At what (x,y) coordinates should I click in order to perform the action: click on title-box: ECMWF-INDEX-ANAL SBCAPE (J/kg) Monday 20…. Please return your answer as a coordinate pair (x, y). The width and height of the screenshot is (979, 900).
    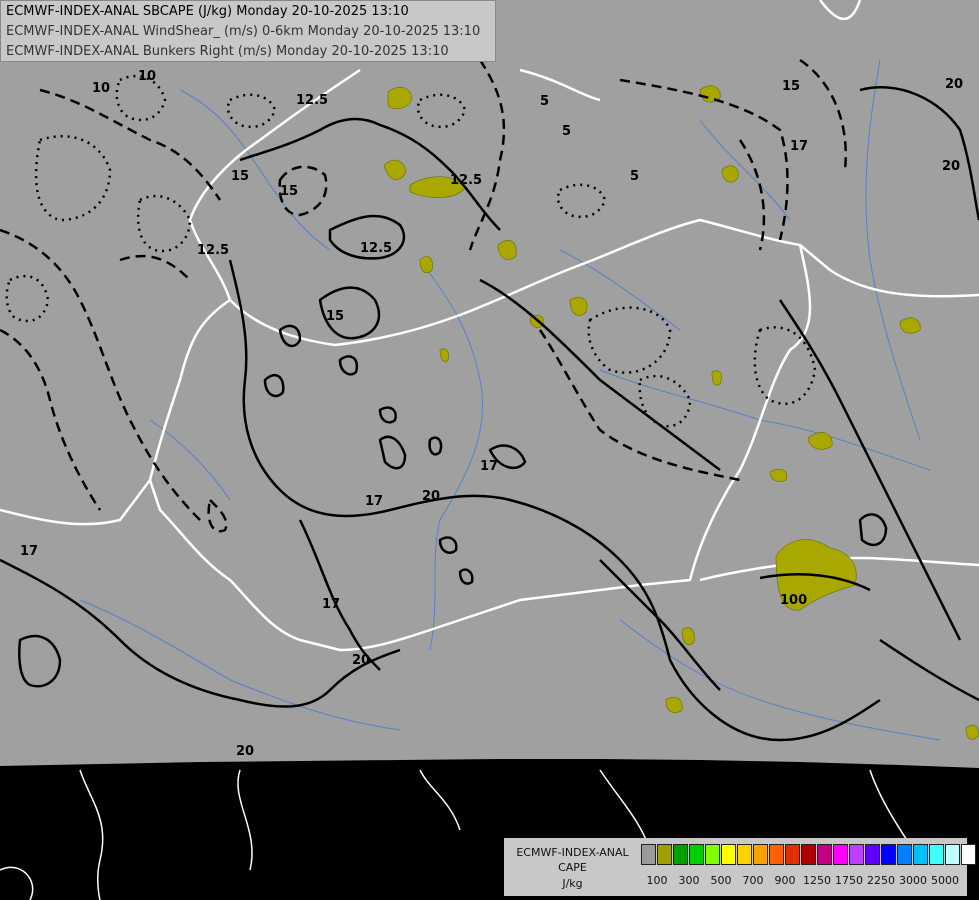
    Looking at the image, I should click on (248, 31).